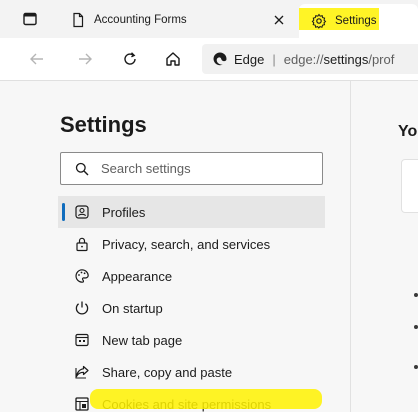  Describe the element at coordinates (206, 399) in the screenshot. I see `highlight-marker` at that location.